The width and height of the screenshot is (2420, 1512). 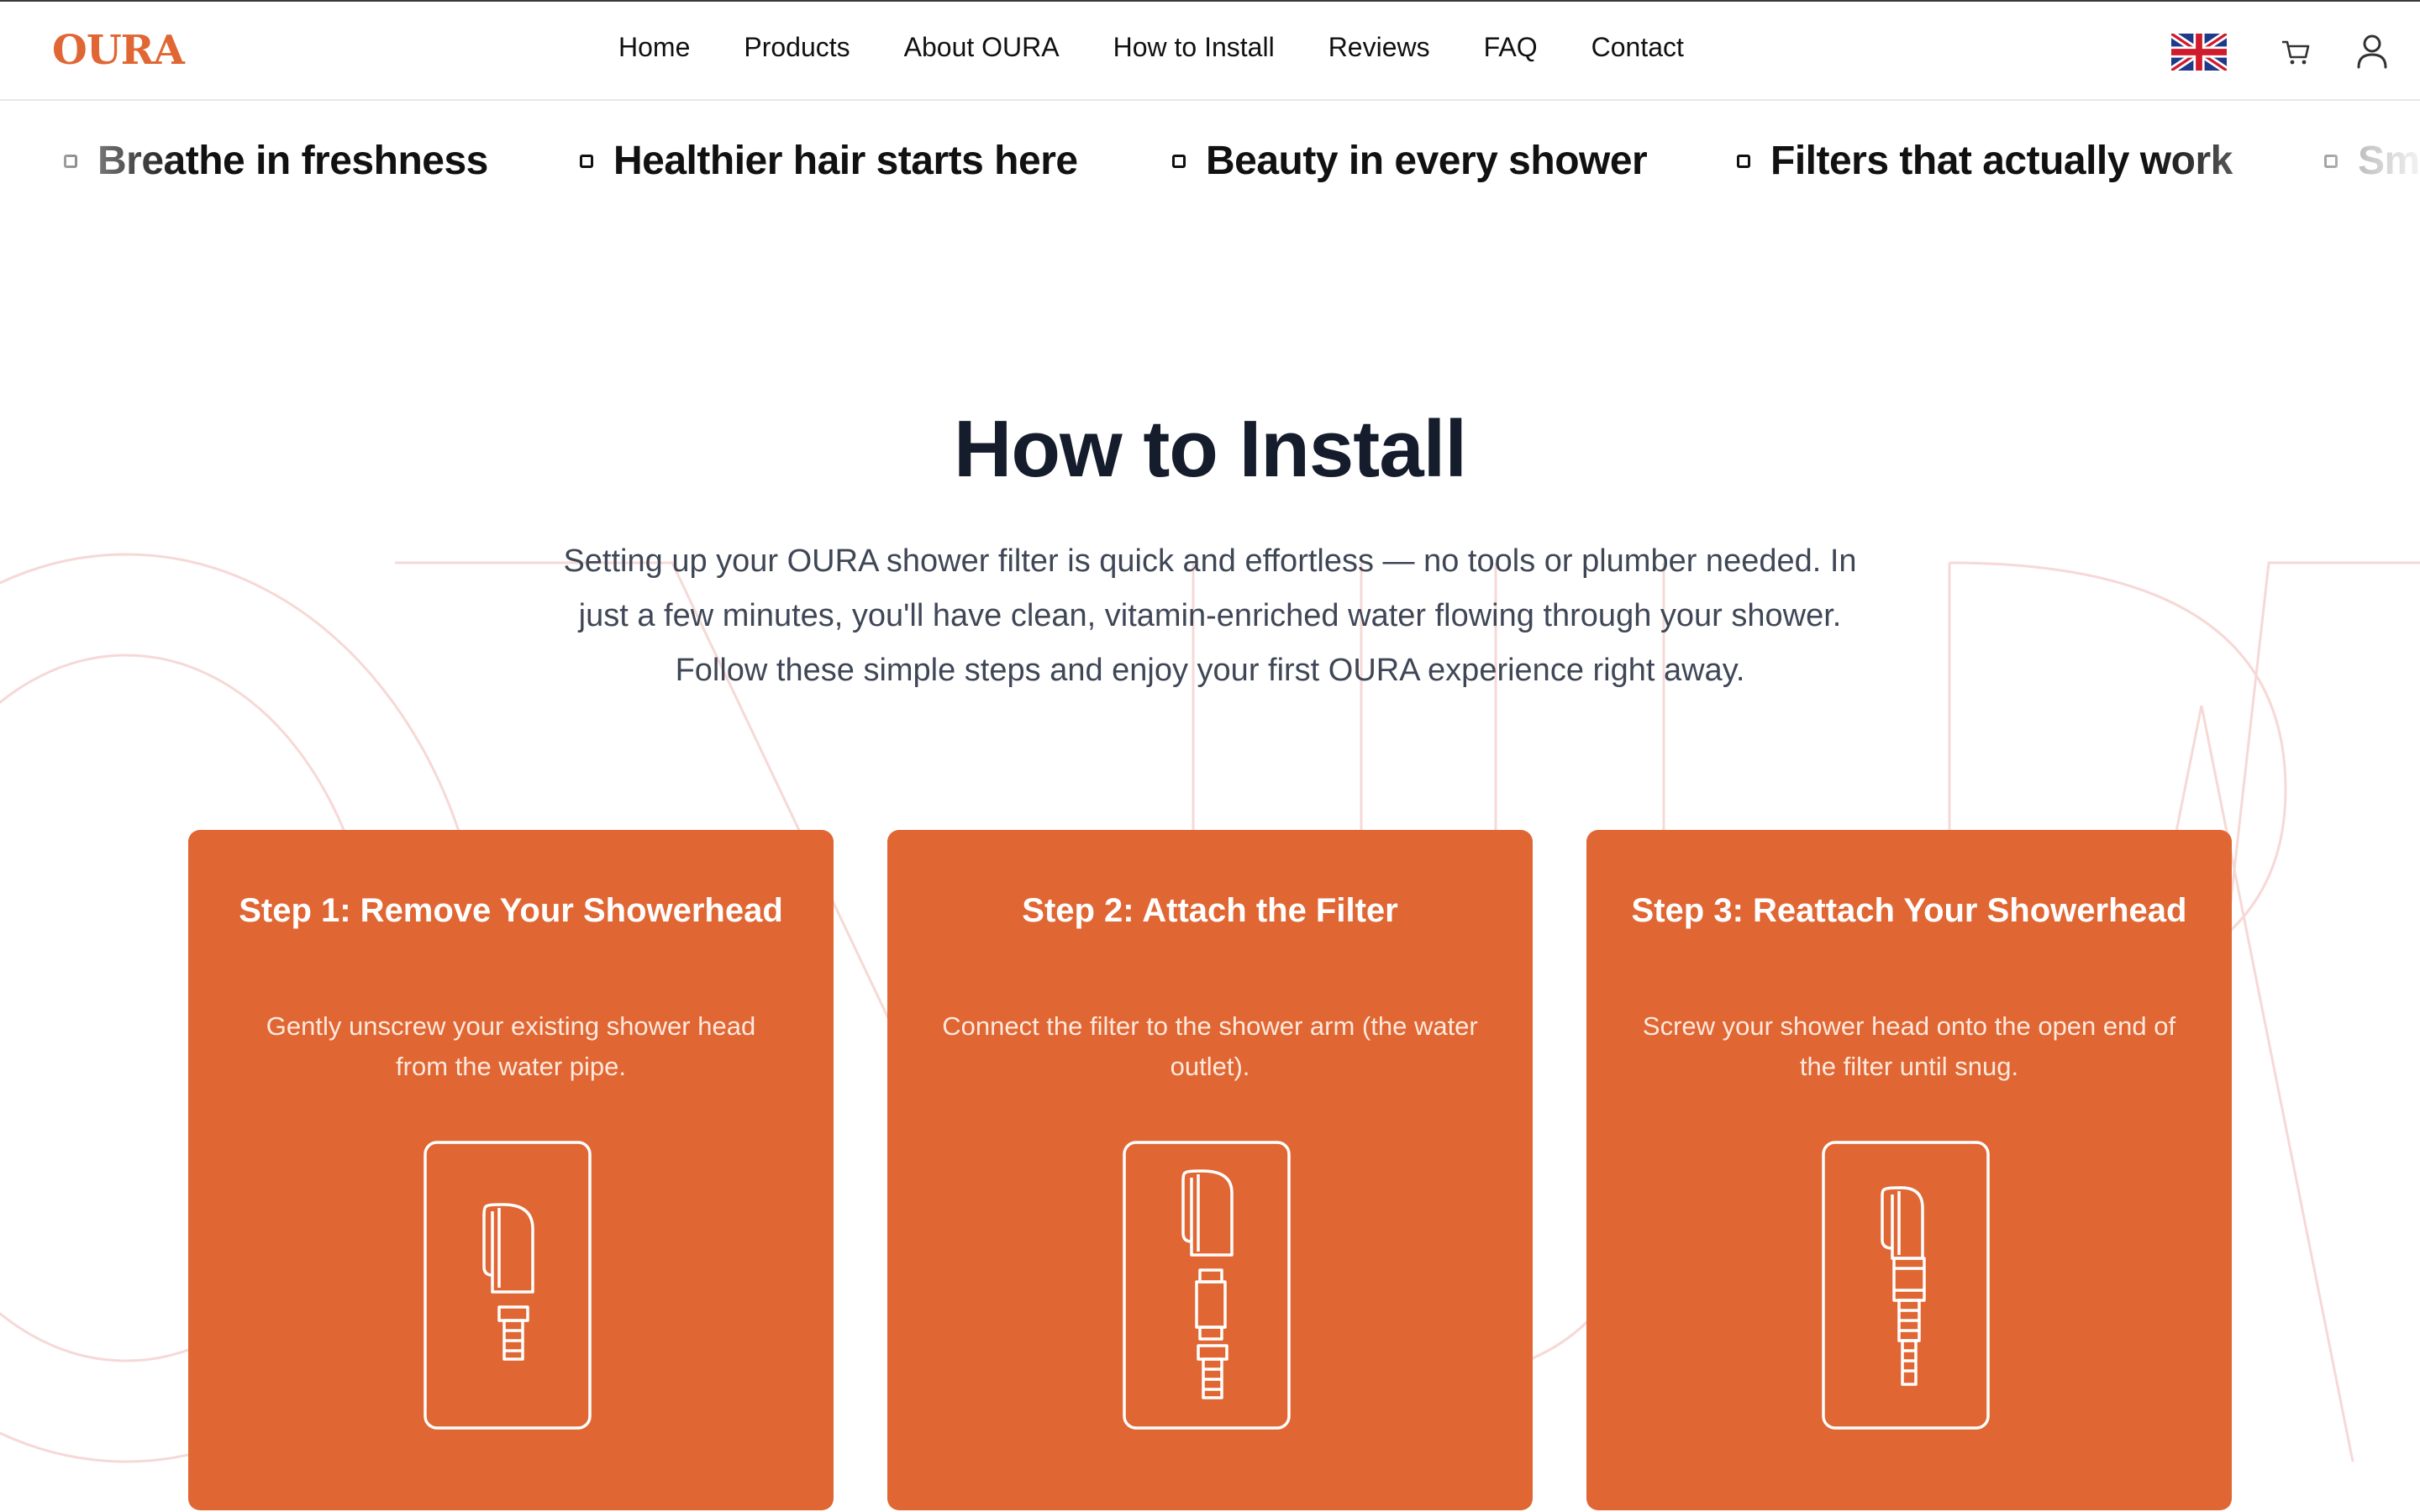 I want to click on nav-contact: Contact, so click(x=1637, y=47).